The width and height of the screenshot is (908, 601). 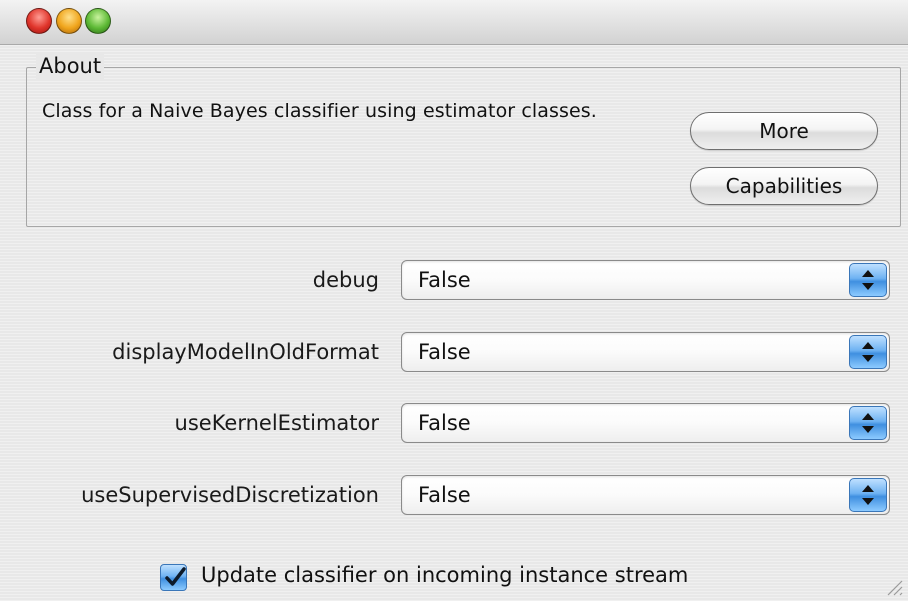 What do you see at coordinates (645, 280) in the screenshot?
I see `property-select-debug: False` at bounding box center [645, 280].